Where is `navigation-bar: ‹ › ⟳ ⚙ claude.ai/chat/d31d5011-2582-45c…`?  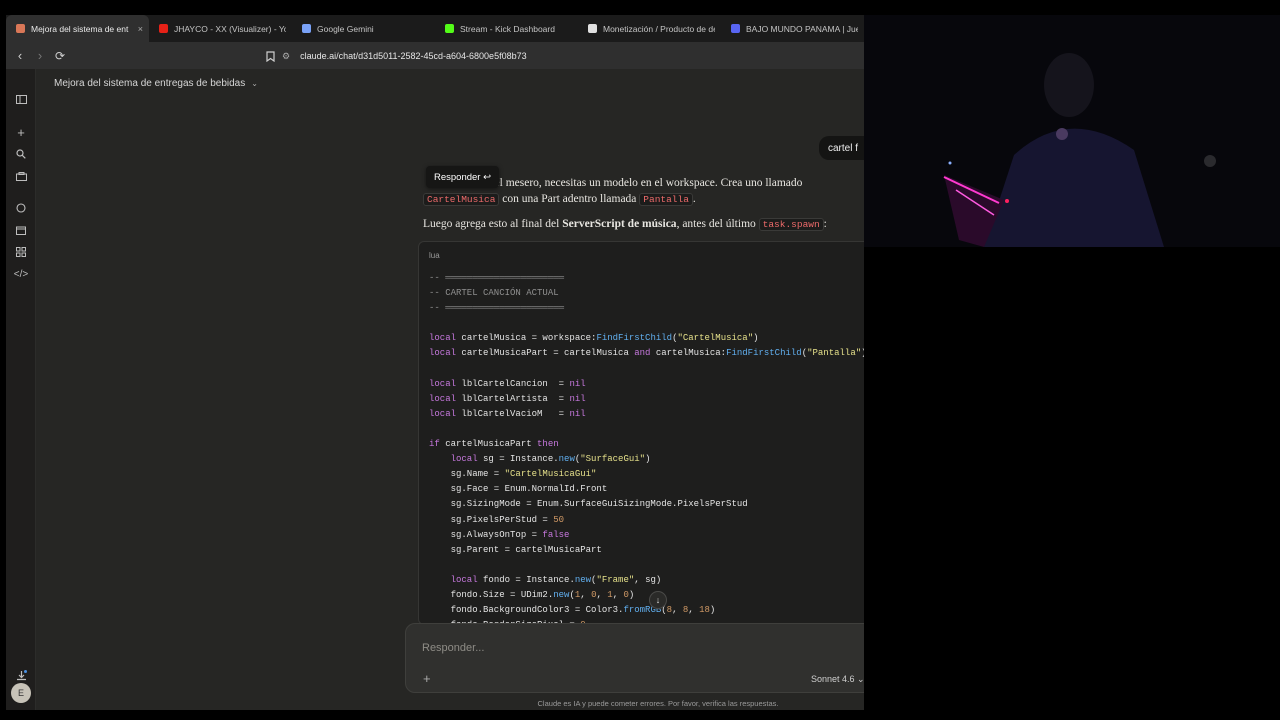
navigation-bar: ‹ › ⟳ ⚙ claude.ai/chat/d31d5011-2582-45c… is located at coordinates (435, 55).